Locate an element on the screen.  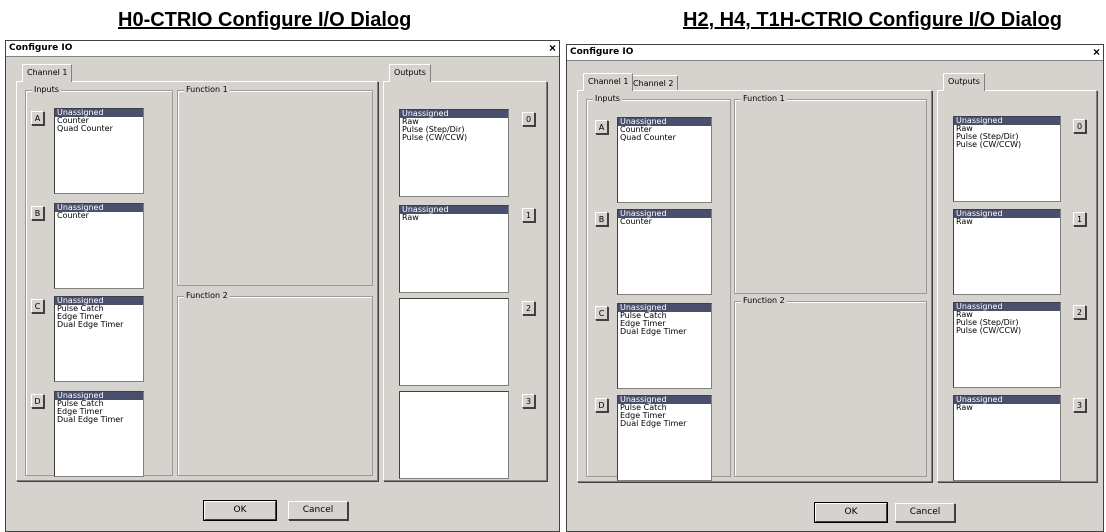
right-heading: H2, H4, T1H-CTRIO Configure I/O Dialog is located at coordinates (872, 20).